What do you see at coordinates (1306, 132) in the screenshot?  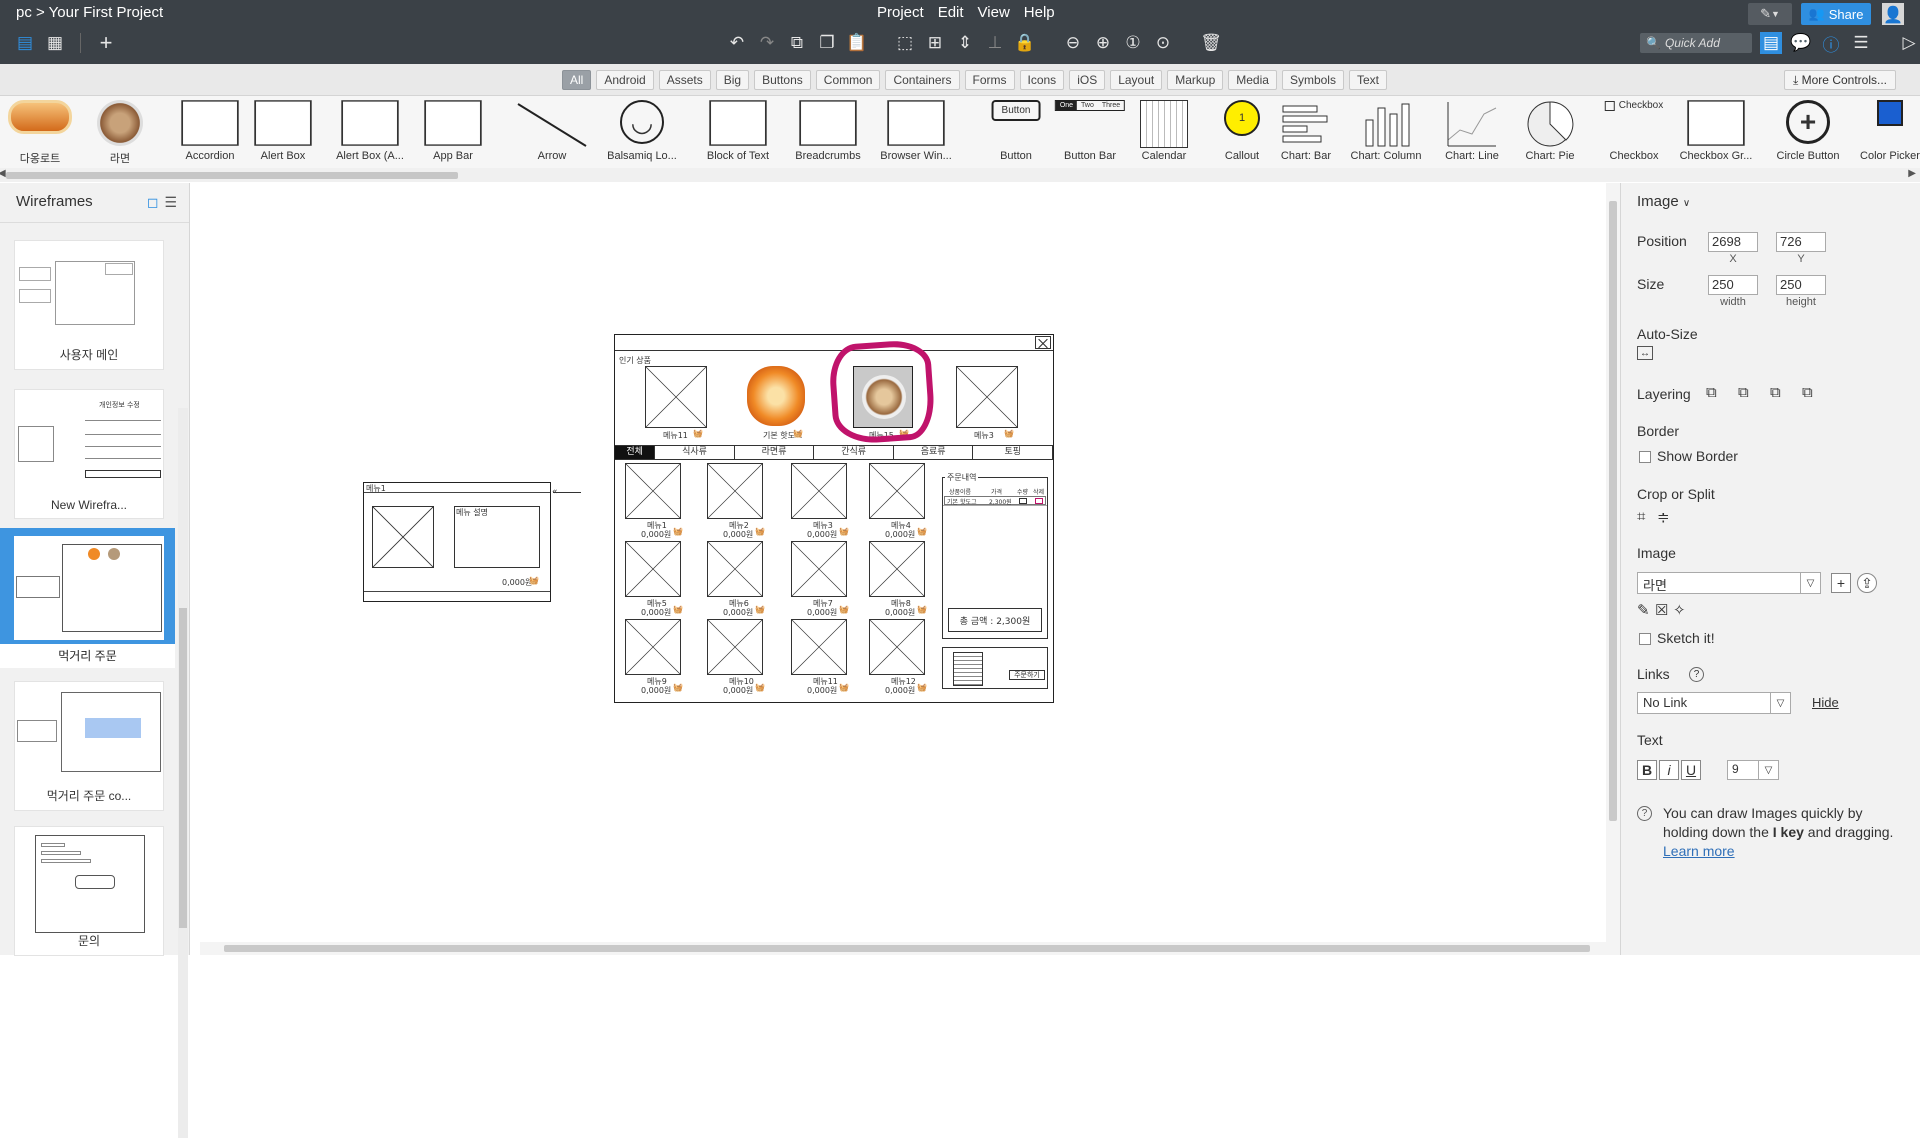 I see `library-item-bar-chart: Chart: Bar` at bounding box center [1306, 132].